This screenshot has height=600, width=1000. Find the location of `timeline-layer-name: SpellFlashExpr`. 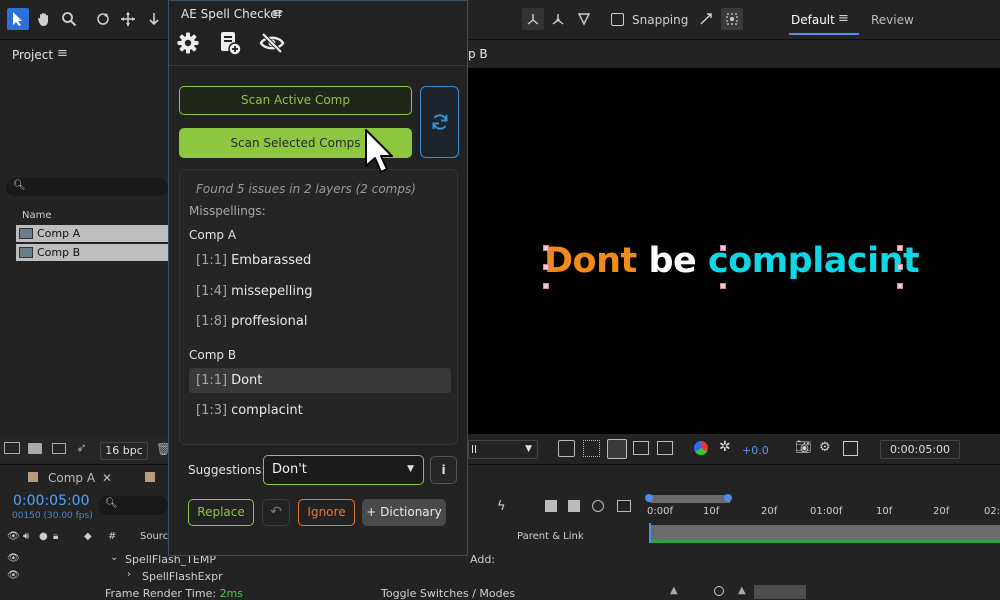

timeline-layer-name: SpellFlashExpr is located at coordinates (182, 576).